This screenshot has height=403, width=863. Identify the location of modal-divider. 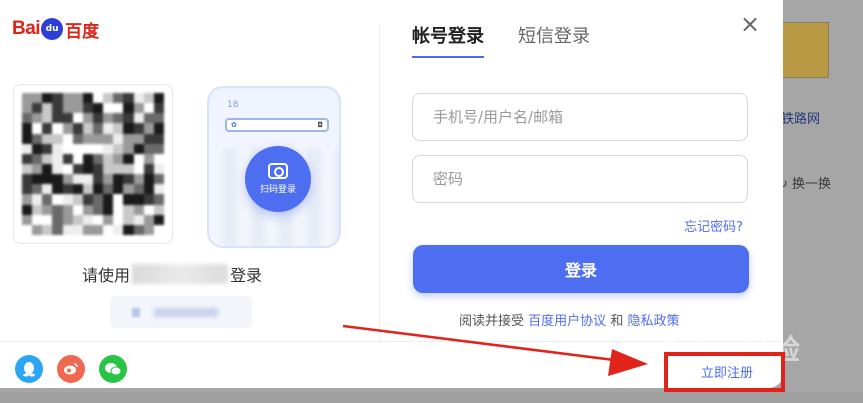
(379, 183).